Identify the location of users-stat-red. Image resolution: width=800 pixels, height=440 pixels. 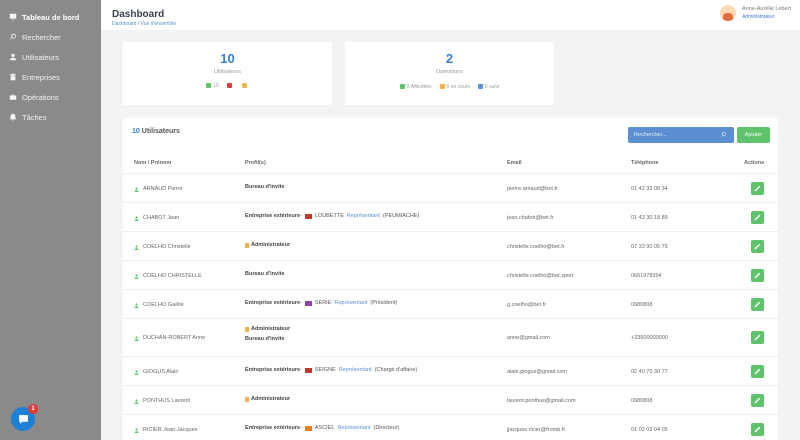
(230, 86).